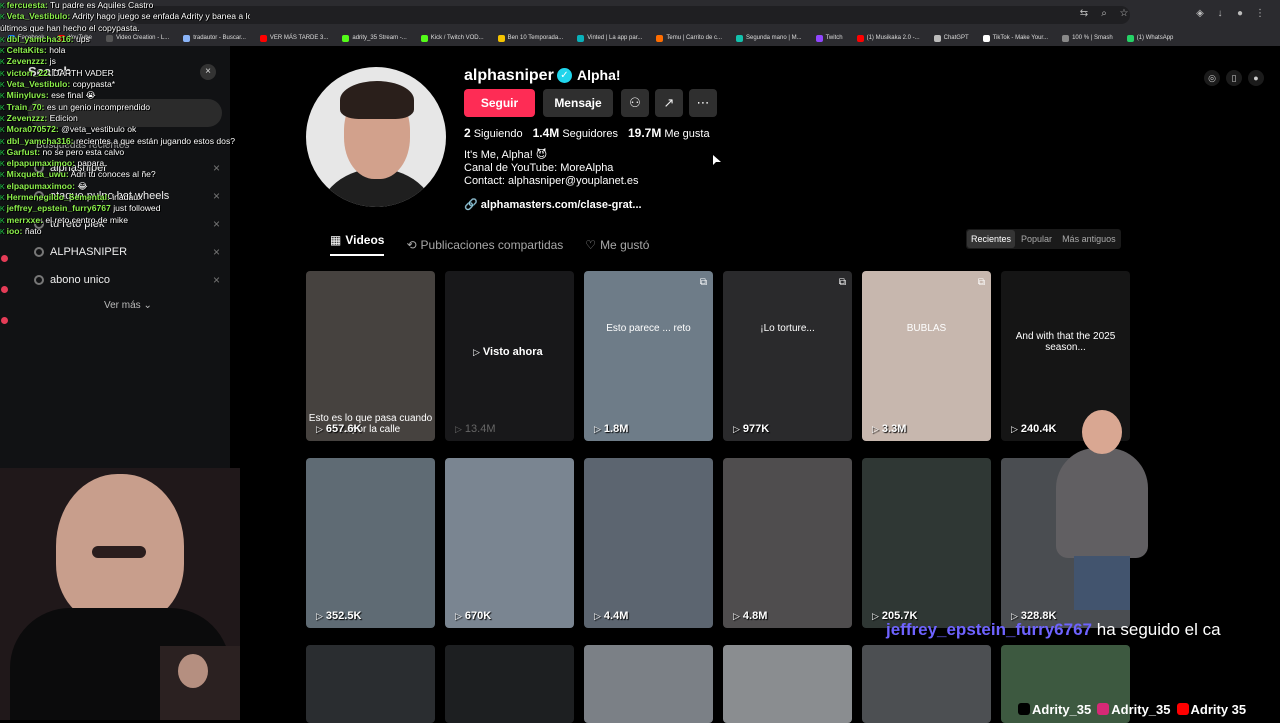 The image size is (1280, 723). Describe the element at coordinates (1212, 78) in the screenshot. I see `compass-icon: ◎` at that location.